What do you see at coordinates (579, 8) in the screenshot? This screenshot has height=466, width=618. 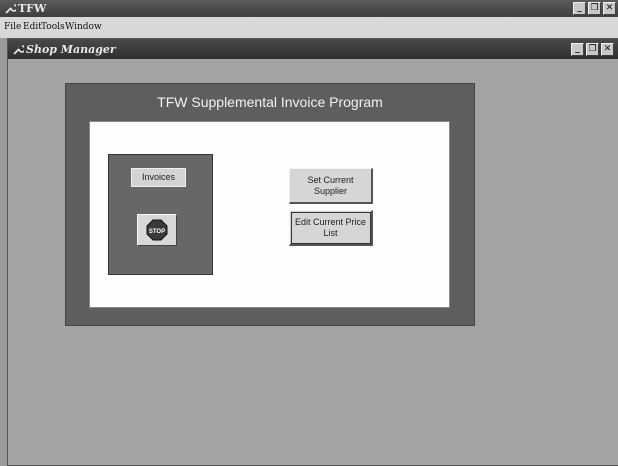 I see `minimize-button: _` at bounding box center [579, 8].